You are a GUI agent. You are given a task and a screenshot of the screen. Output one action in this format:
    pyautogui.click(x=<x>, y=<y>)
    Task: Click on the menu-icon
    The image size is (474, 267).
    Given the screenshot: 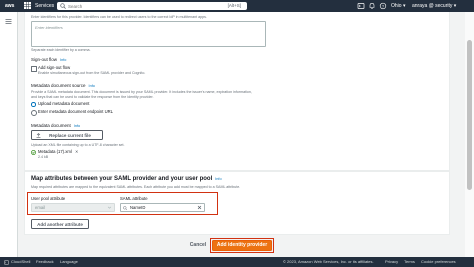 What is the action you would take?
    pyautogui.click(x=8, y=21)
    